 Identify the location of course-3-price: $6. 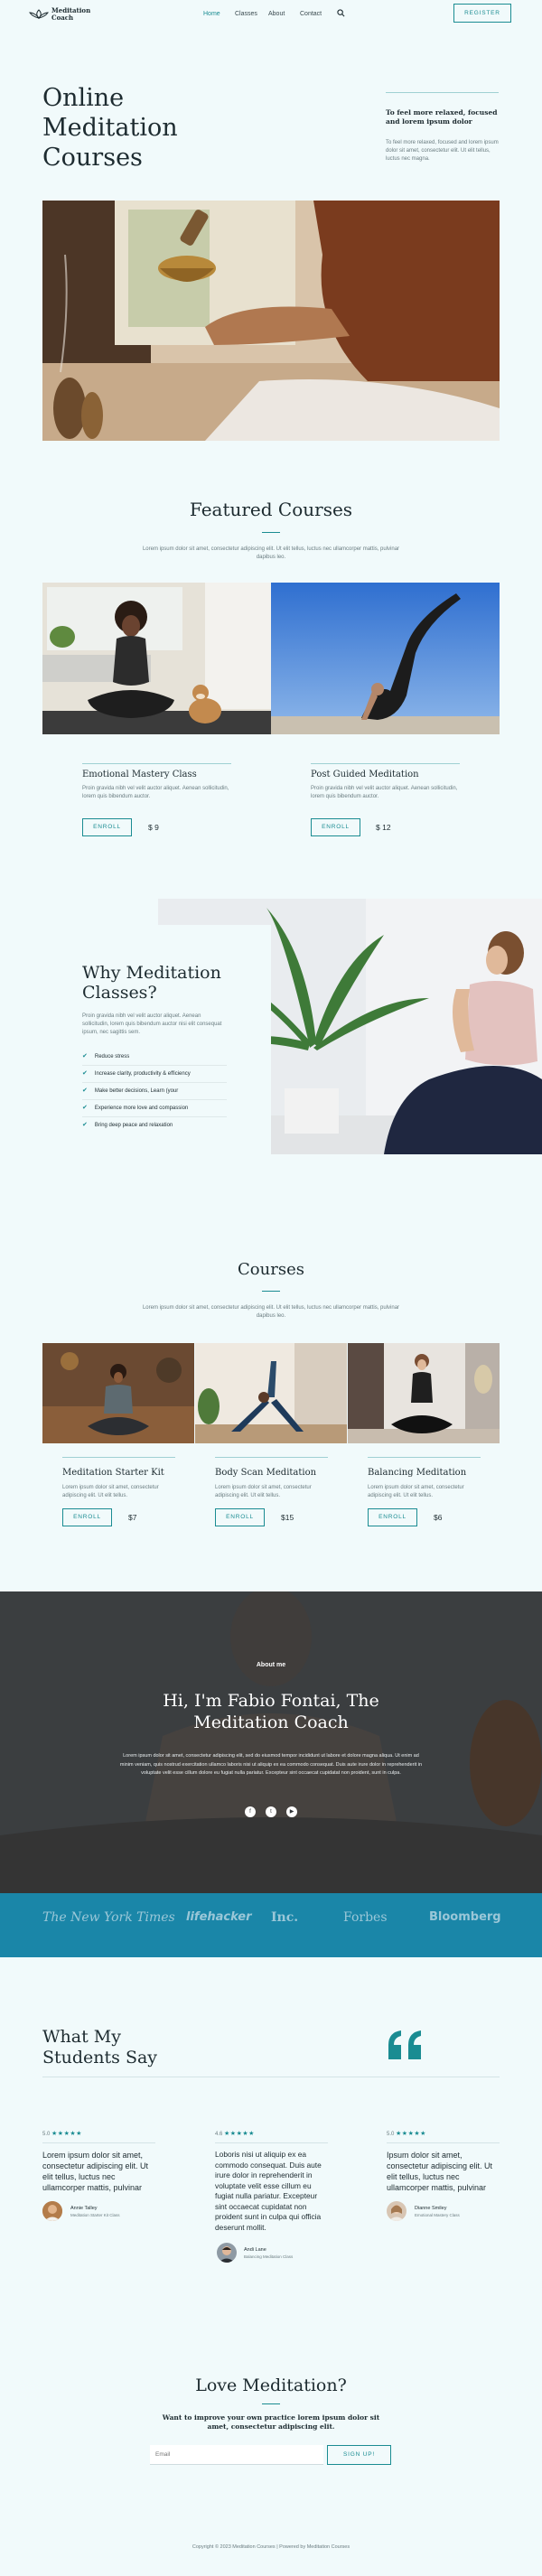
(439, 1517).